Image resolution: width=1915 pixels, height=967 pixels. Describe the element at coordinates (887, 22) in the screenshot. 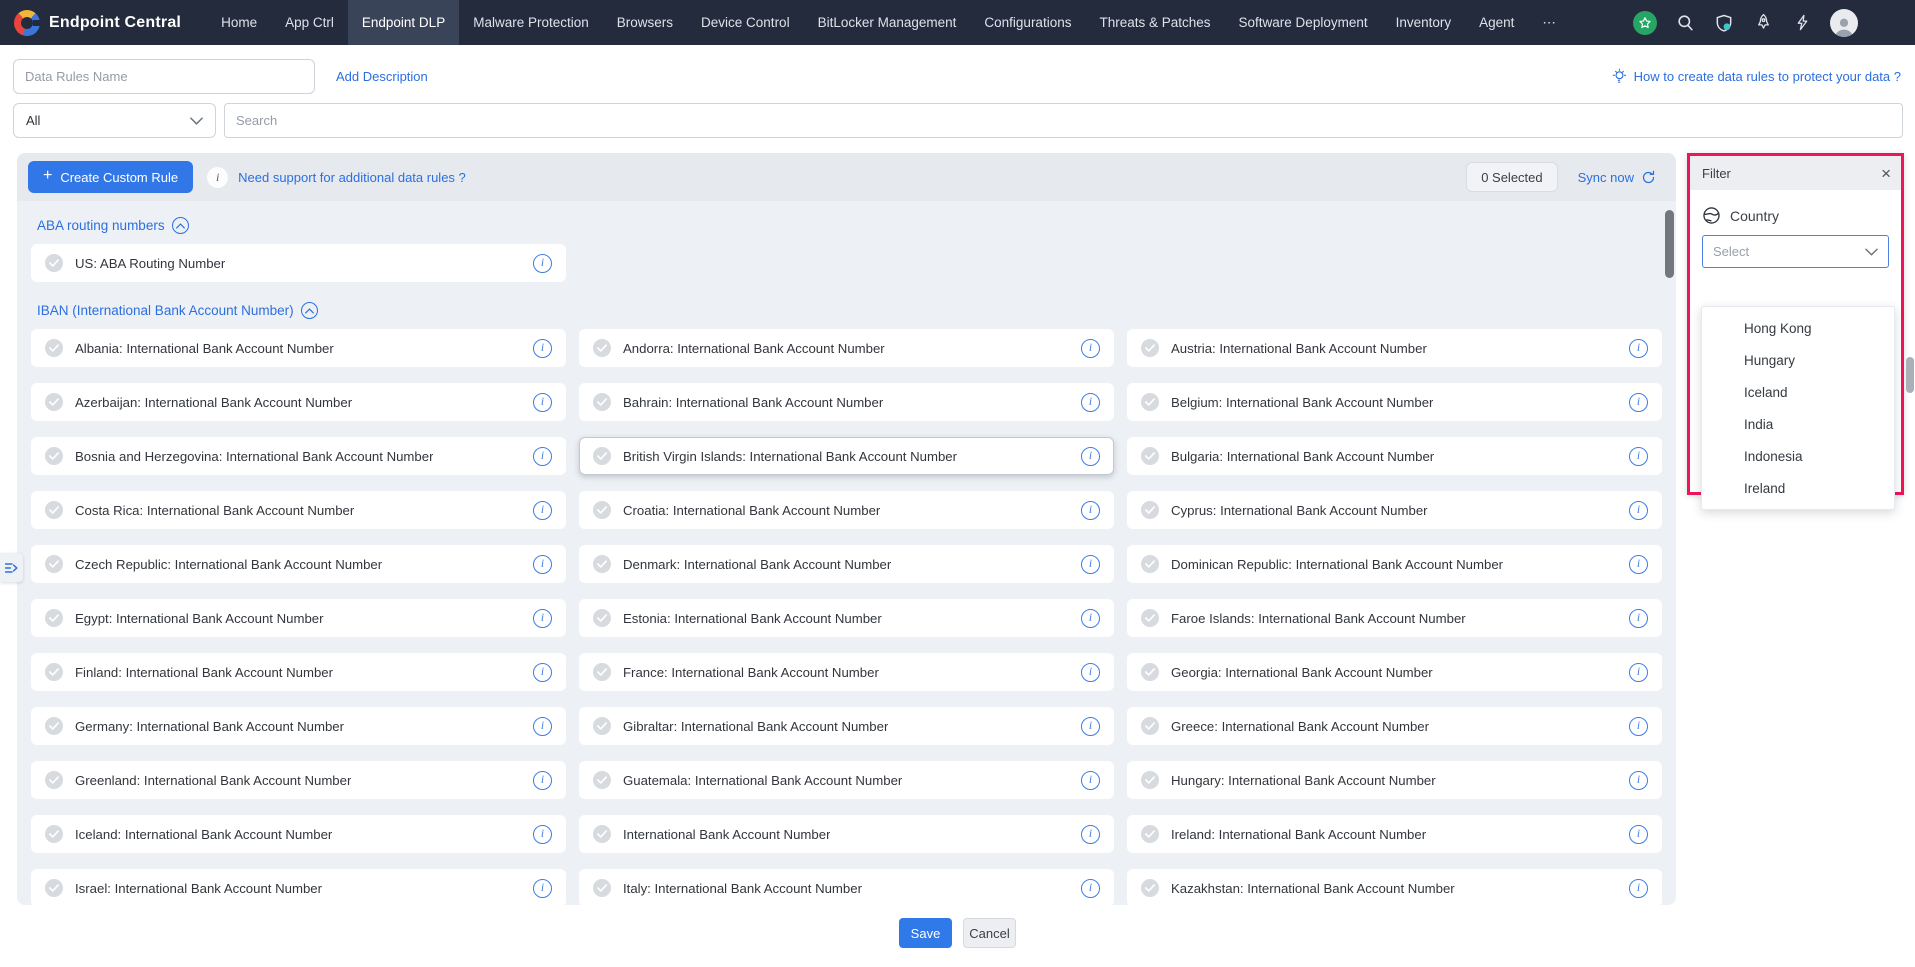

I see `nav-item-bitlocker-management: BitLocker Management` at that location.